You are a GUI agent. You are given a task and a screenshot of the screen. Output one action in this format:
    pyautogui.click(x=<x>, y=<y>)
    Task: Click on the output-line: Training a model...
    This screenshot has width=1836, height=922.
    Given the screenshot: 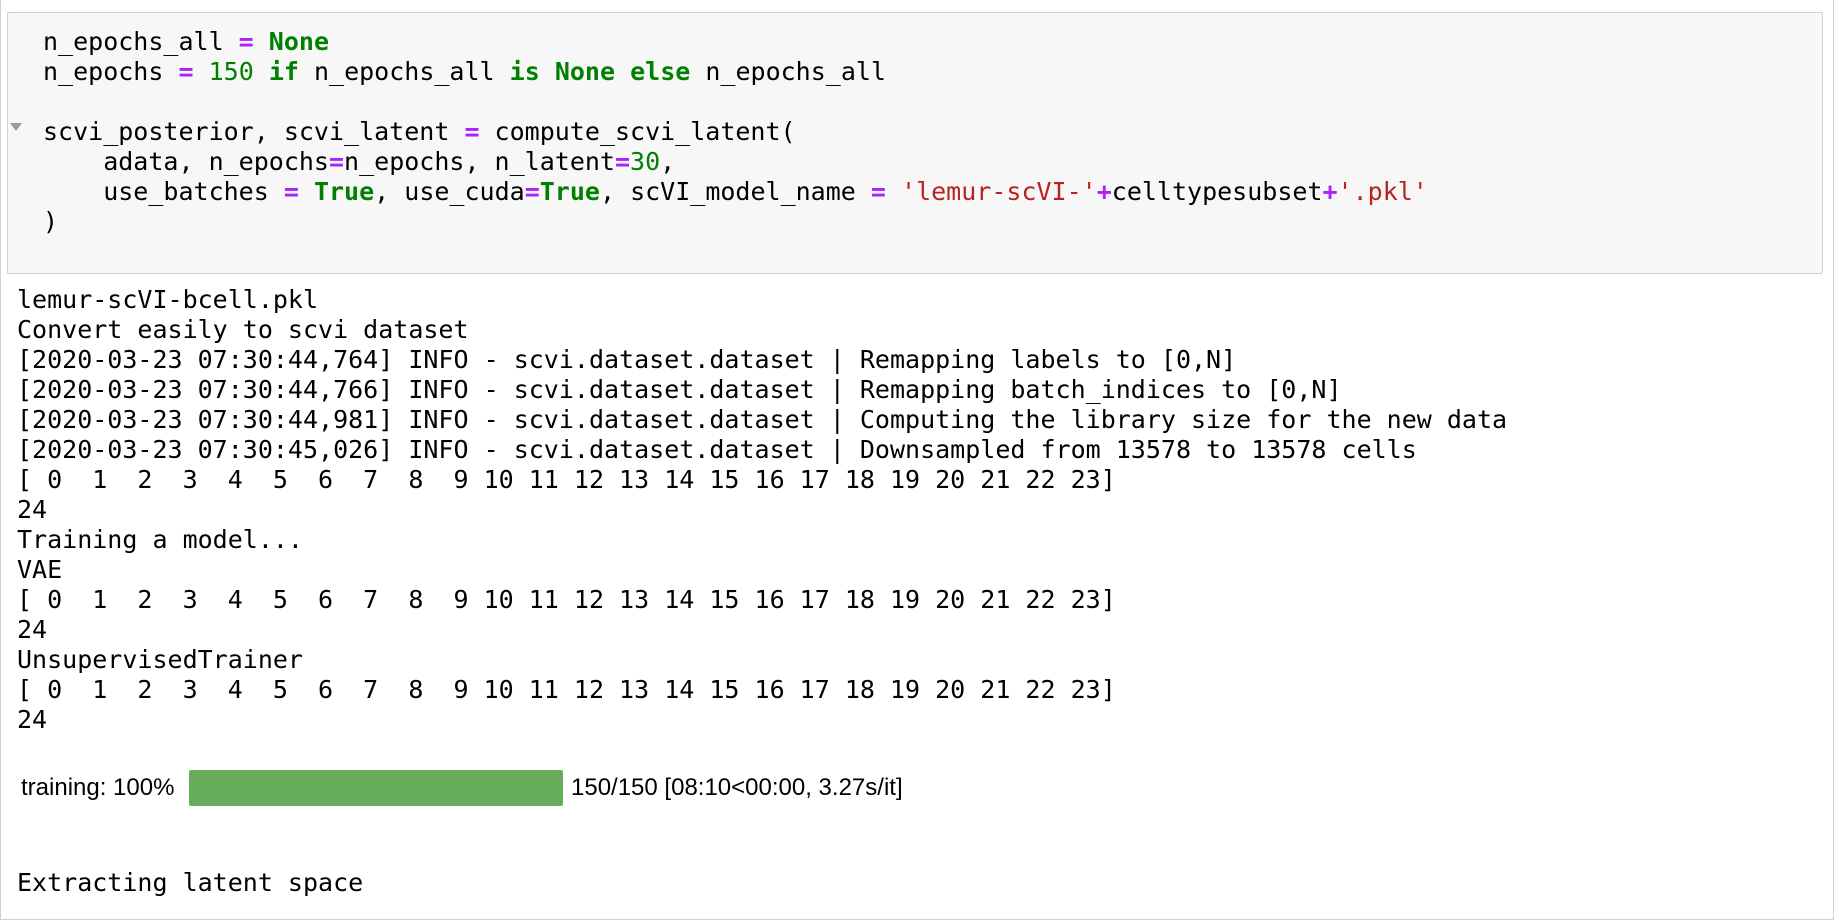 What is the action you would take?
    pyautogui.click(x=160, y=539)
    